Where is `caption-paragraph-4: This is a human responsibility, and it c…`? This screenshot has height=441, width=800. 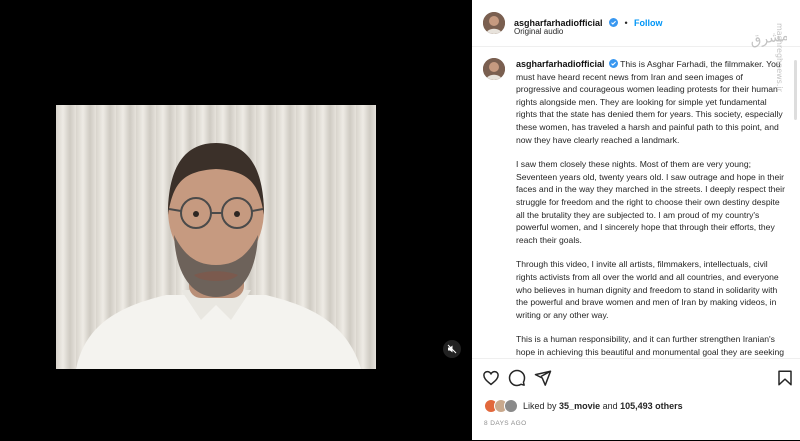 caption-paragraph-4: This is a human responsibility, and it c… is located at coordinates (650, 345).